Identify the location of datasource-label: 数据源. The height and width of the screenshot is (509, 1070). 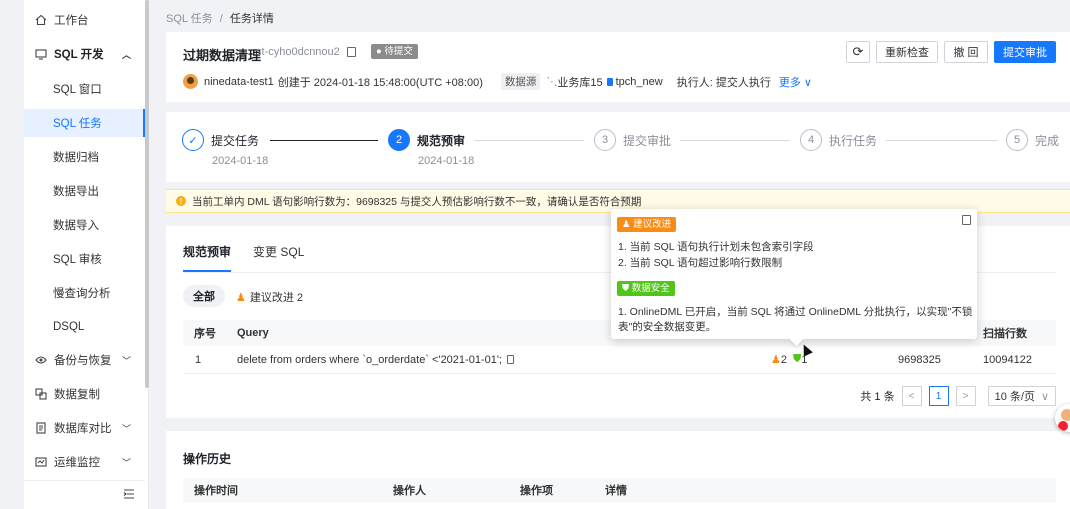
(520, 81).